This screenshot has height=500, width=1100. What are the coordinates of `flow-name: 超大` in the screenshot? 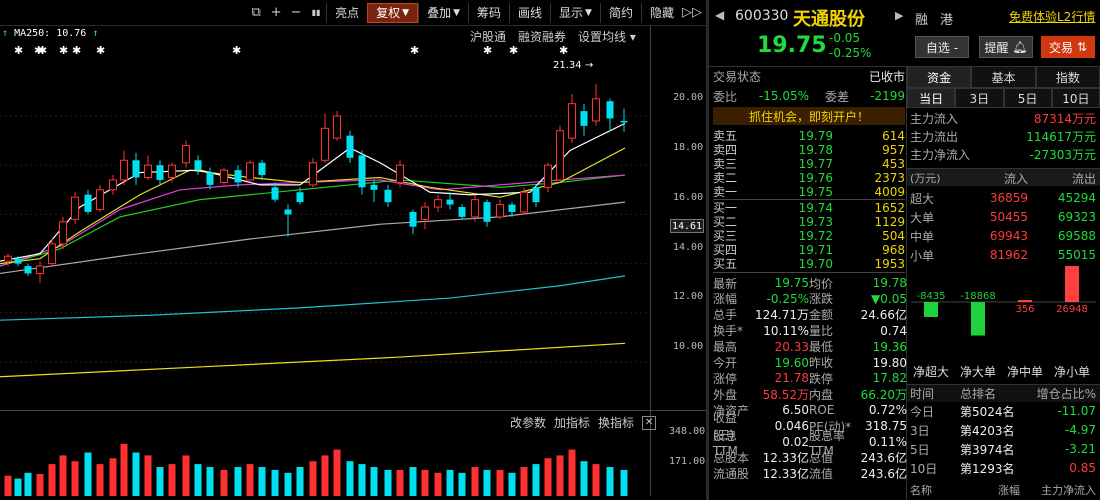 It's located at (922, 198).